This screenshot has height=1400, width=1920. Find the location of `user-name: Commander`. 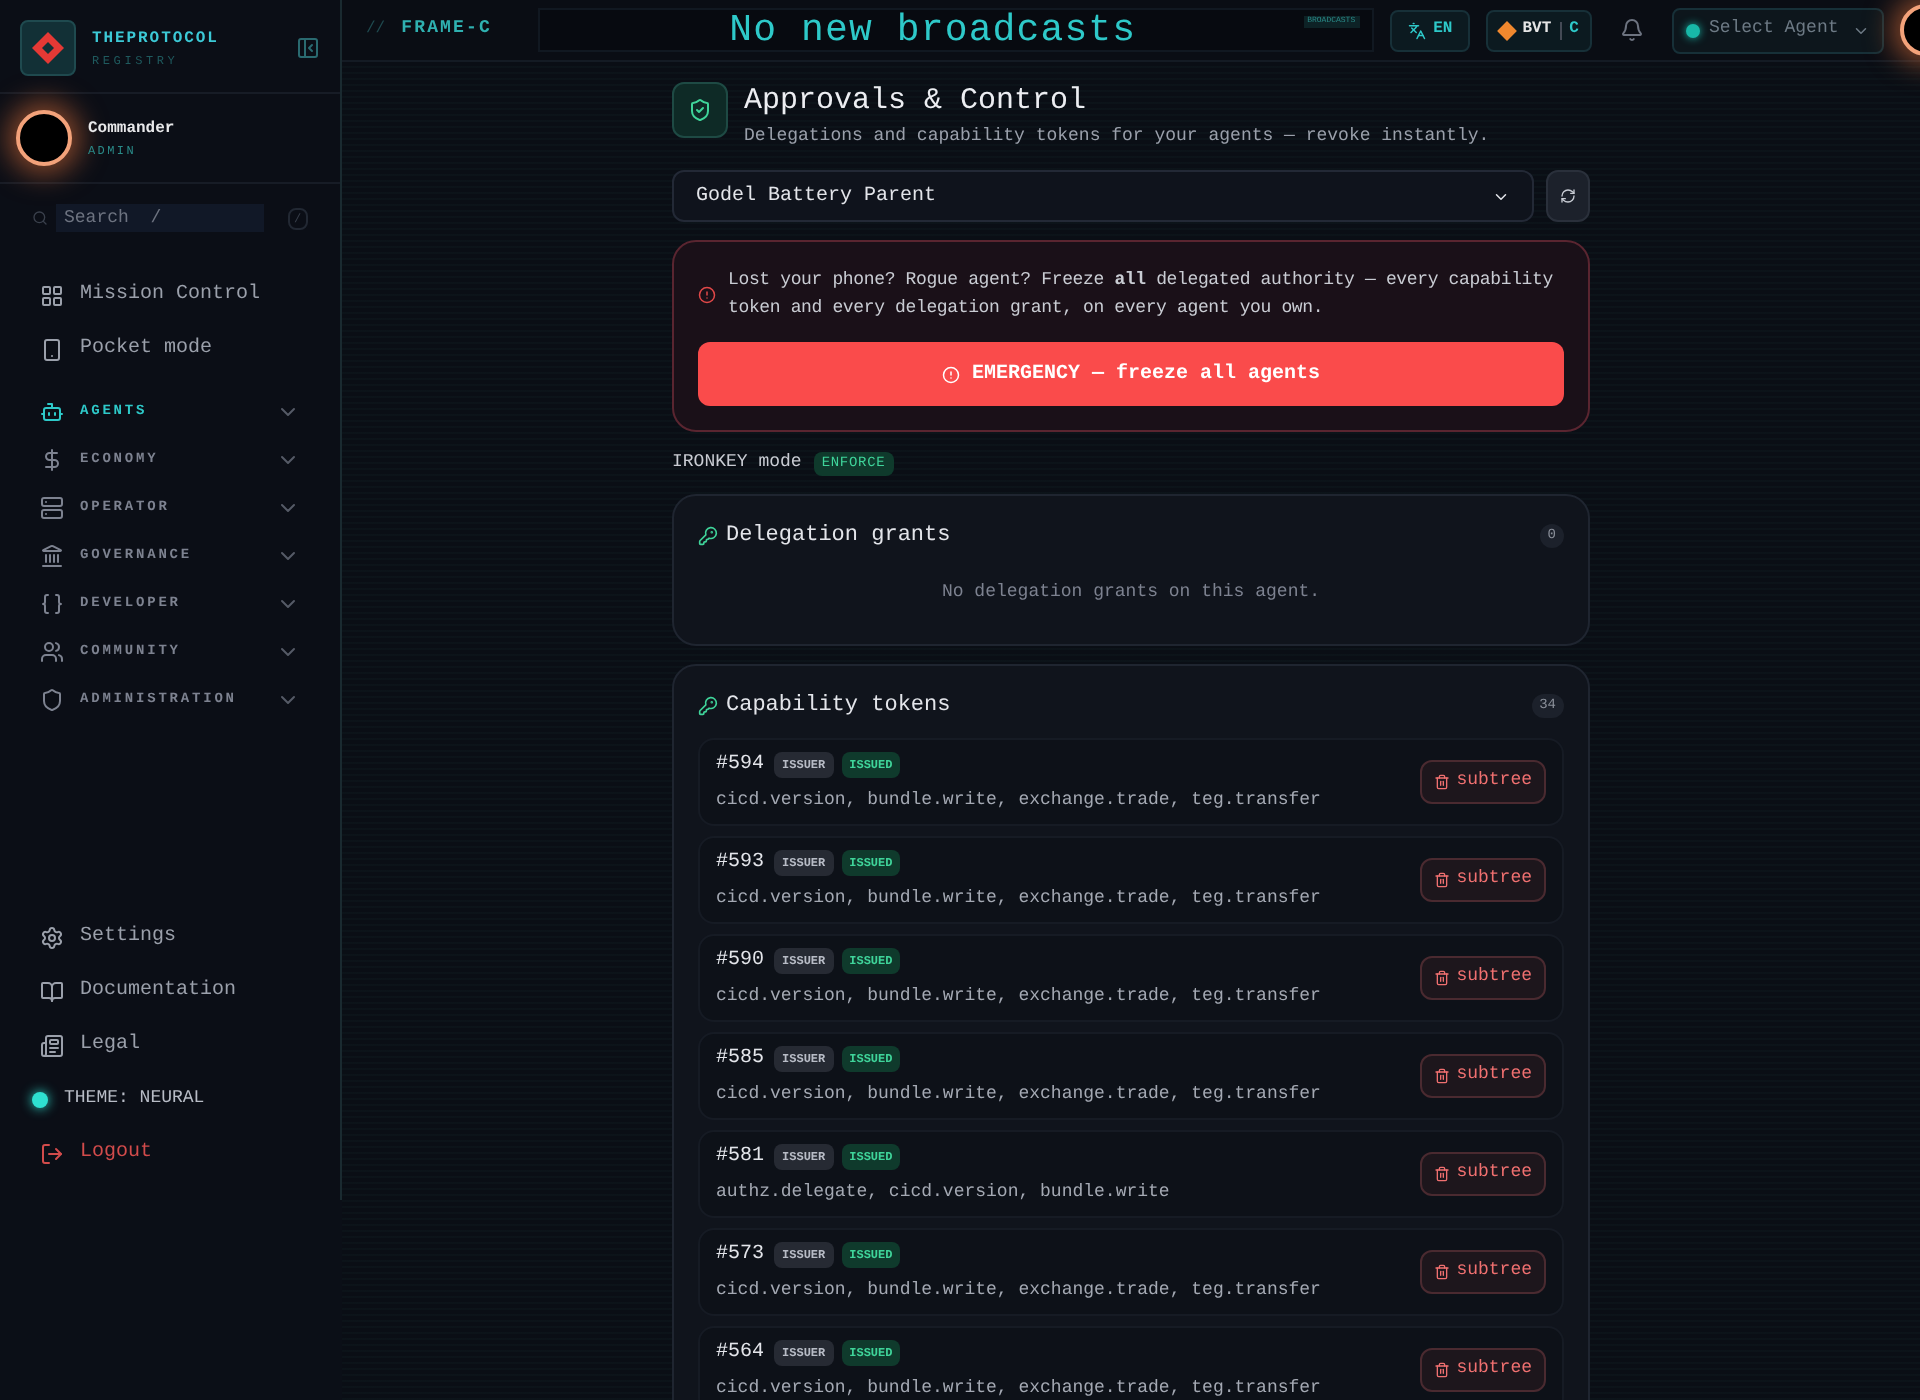

user-name: Commander is located at coordinates (131, 129).